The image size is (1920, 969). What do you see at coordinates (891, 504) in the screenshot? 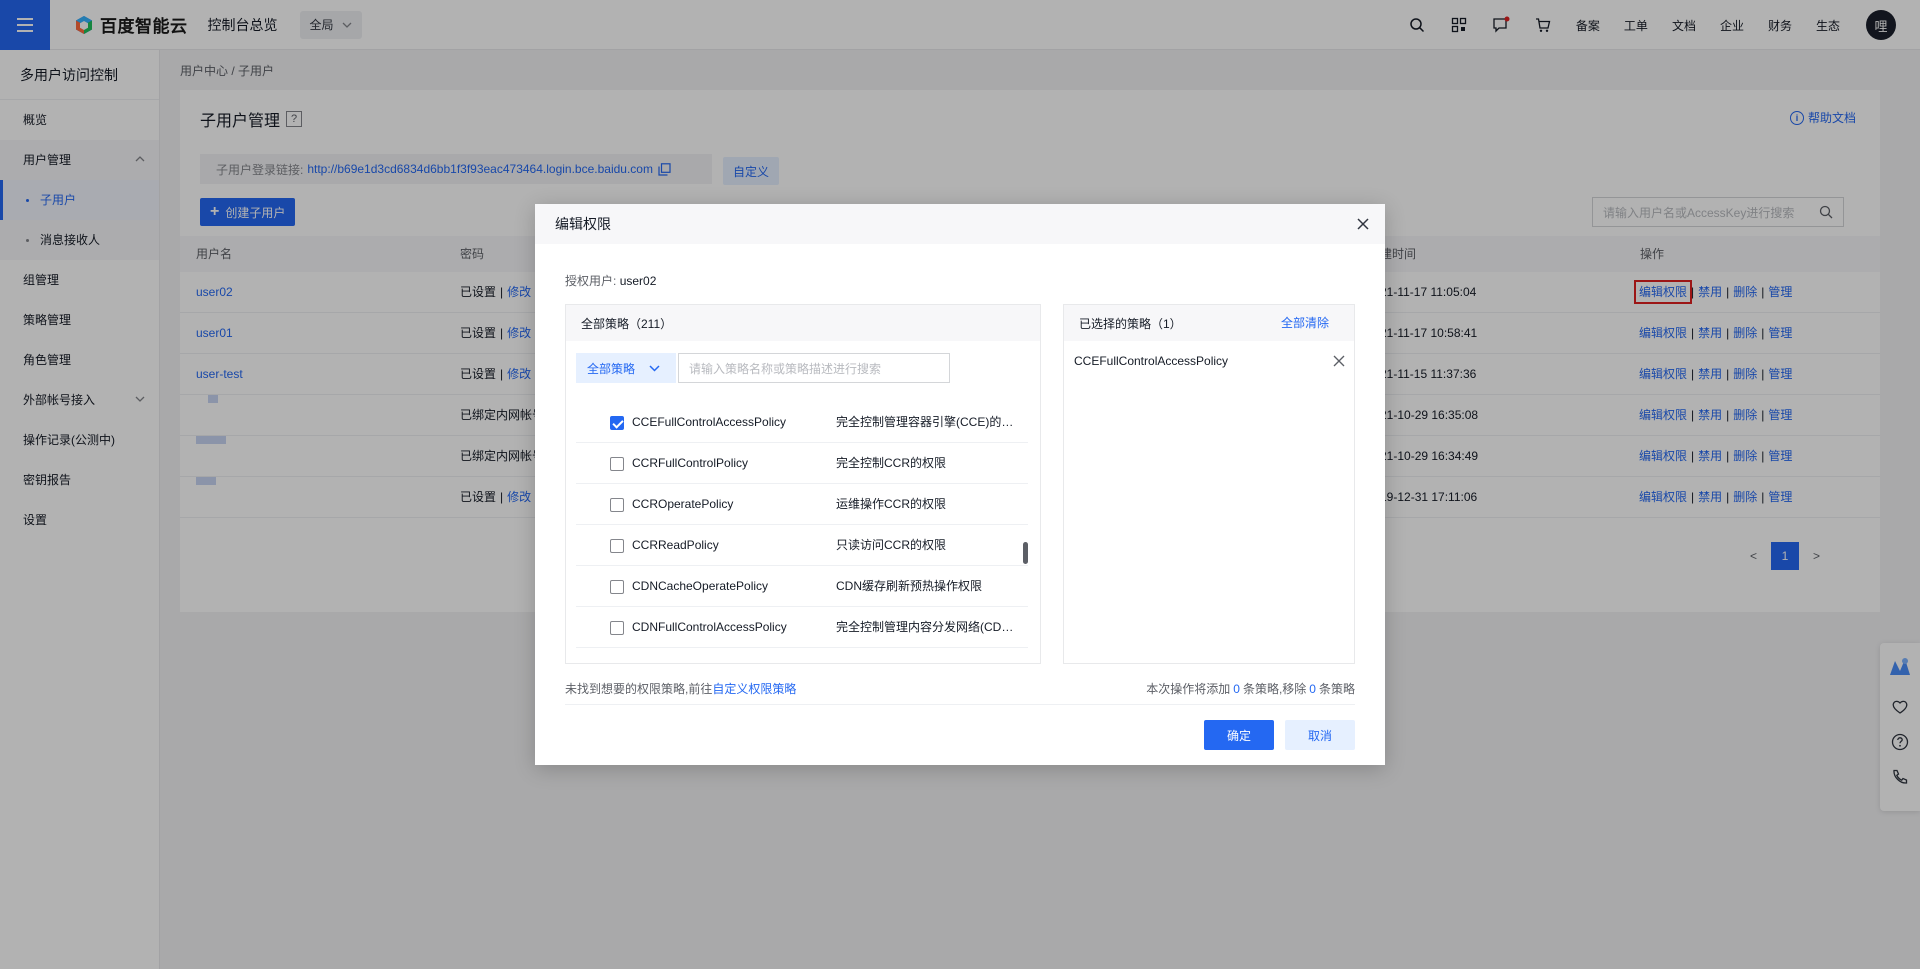
I see `policy-description: 运维操作CCR的权限` at bounding box center [891, 504].